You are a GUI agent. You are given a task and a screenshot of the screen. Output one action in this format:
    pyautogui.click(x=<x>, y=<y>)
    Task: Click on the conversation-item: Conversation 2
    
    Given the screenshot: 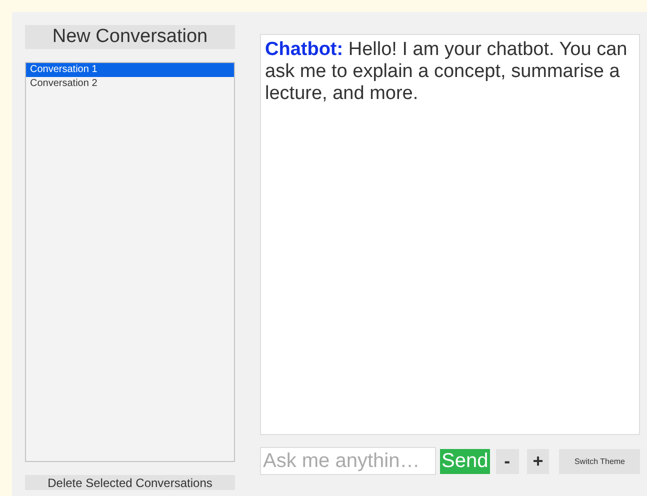 What is the action you would take?
    pyautogui.click(x=130, y=84)
    